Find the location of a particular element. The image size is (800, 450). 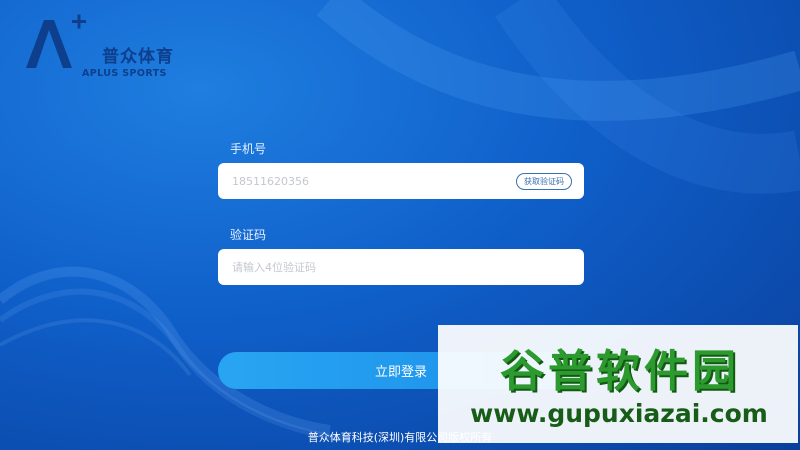

site-watermark: 谷普软件园 www.gupuxiazai.com is located at coordinates (618, 384).